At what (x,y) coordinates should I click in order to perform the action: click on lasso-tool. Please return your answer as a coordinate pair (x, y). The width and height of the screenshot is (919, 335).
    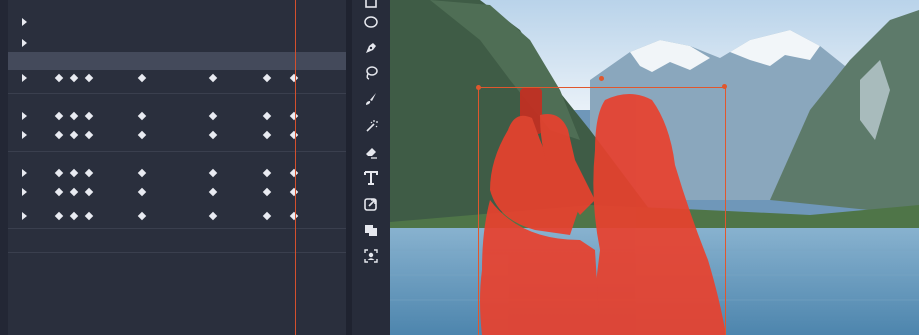
    Looking at the image, I should click on (371, 73).